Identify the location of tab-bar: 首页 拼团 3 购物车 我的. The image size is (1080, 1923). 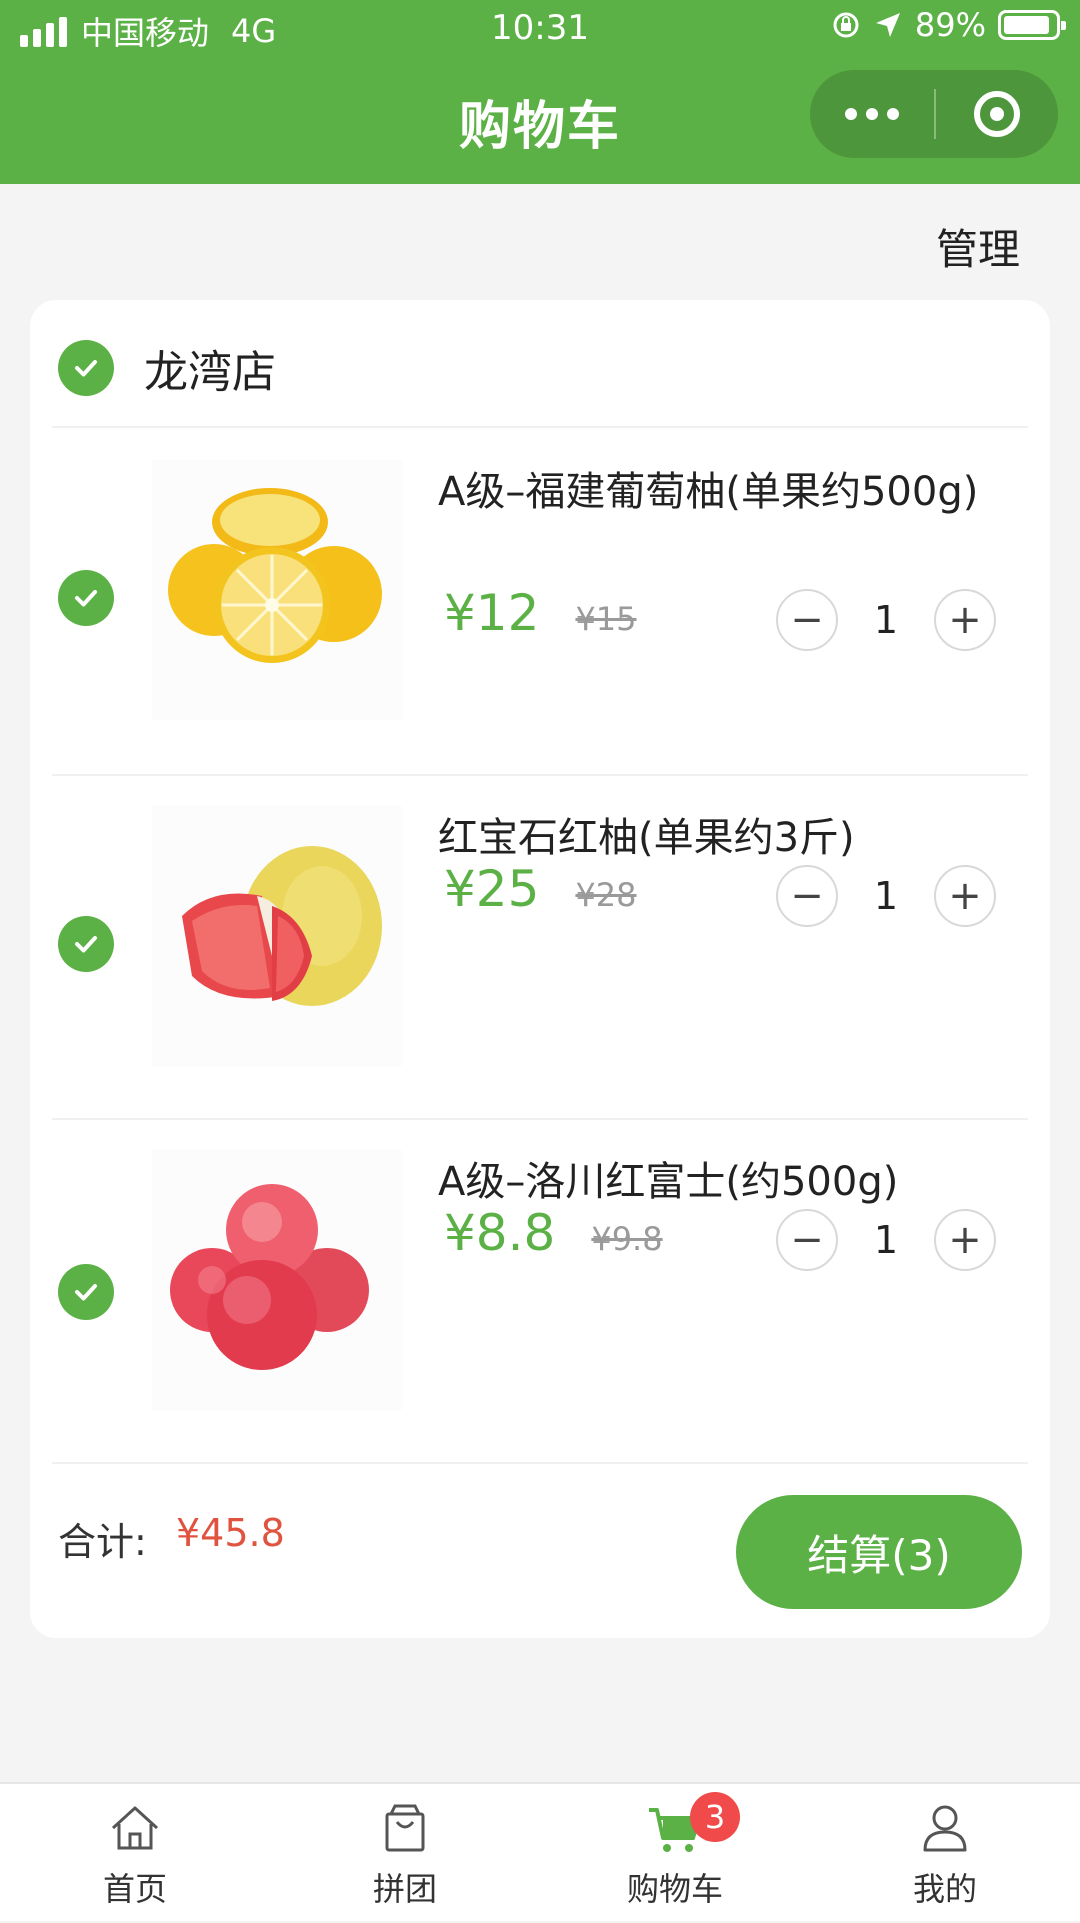
(540, 1851).